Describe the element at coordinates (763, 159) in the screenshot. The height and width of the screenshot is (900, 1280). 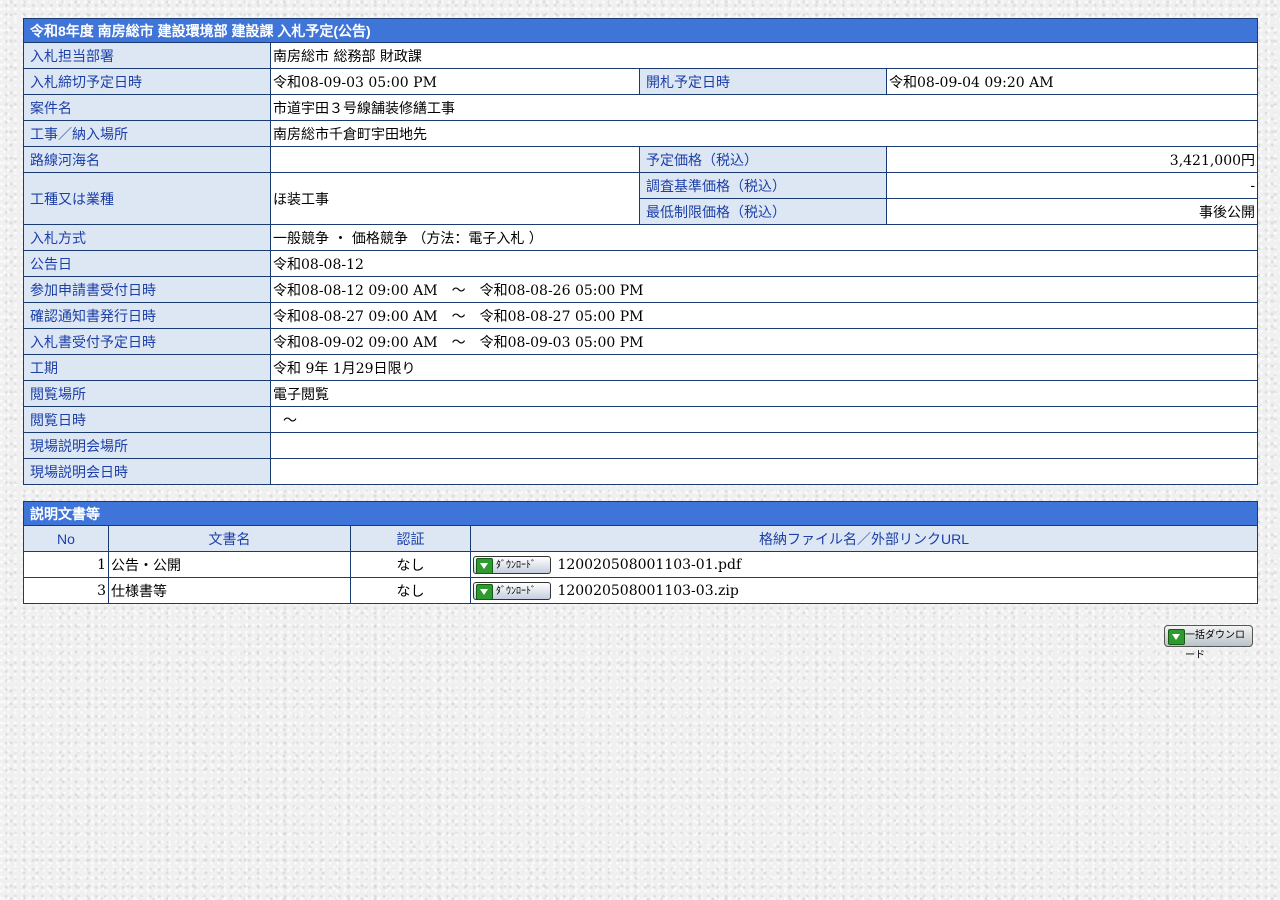
I see `est-price-label: 予定価格（税込）` at that location.